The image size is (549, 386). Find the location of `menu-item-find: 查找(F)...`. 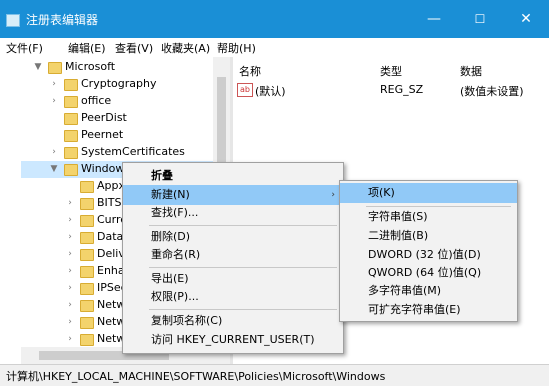

menu-item-find: 查找(F)... is located at coordinates (233, 213).